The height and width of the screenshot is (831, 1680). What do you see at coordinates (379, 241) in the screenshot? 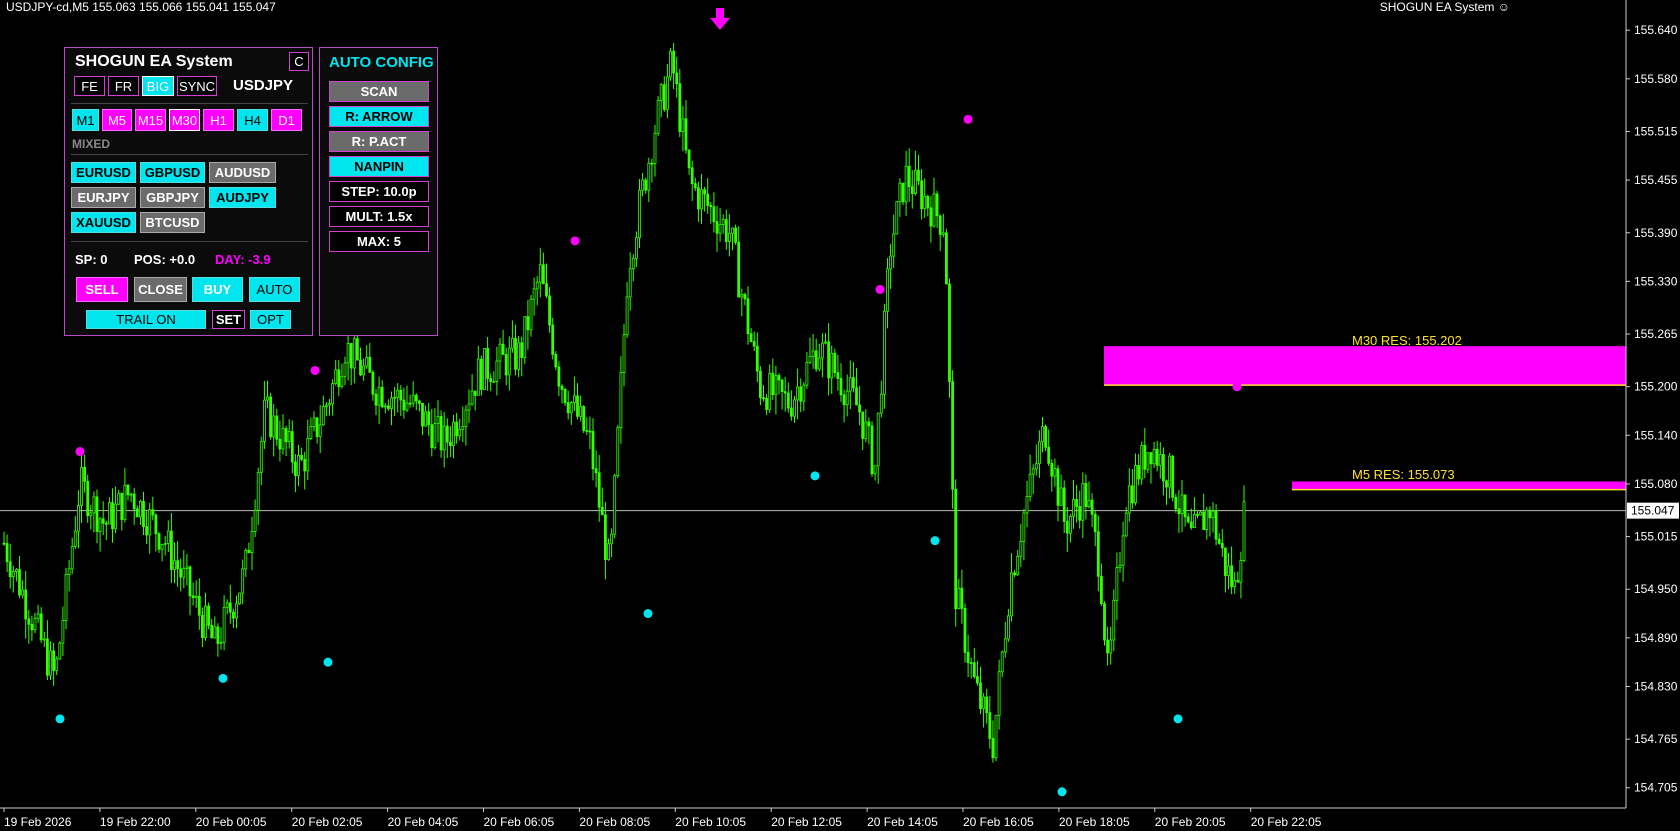
I see `max-button: MAX: 5` at bounding box center [379, 241].